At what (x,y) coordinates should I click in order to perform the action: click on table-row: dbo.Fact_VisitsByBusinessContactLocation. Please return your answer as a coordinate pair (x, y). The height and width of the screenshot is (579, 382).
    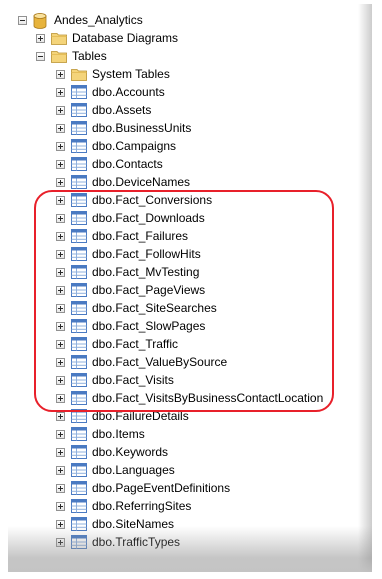
    Looking at the image, I should click on (189, 398).